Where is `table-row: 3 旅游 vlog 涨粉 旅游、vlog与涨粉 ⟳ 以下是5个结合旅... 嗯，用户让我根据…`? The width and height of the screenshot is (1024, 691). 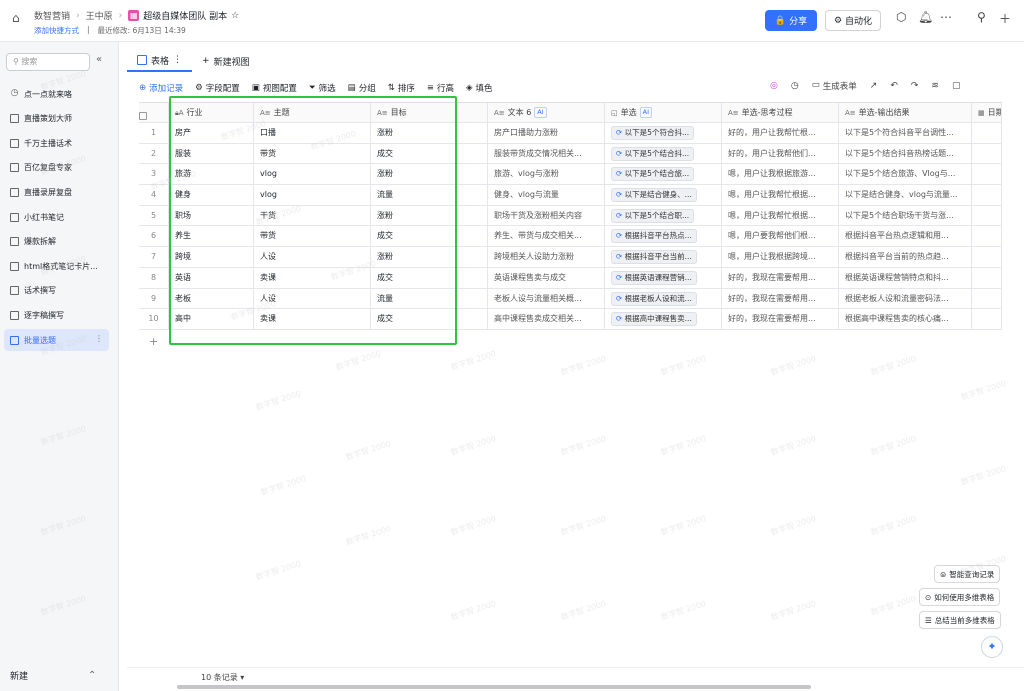 table-row: 3 旅游 vlog 涨粉 旅游、vlog与涨粉 ⟳ 以下是5个结合旅... 嗯，用户让我根据… is located at coordinates (570, 175).